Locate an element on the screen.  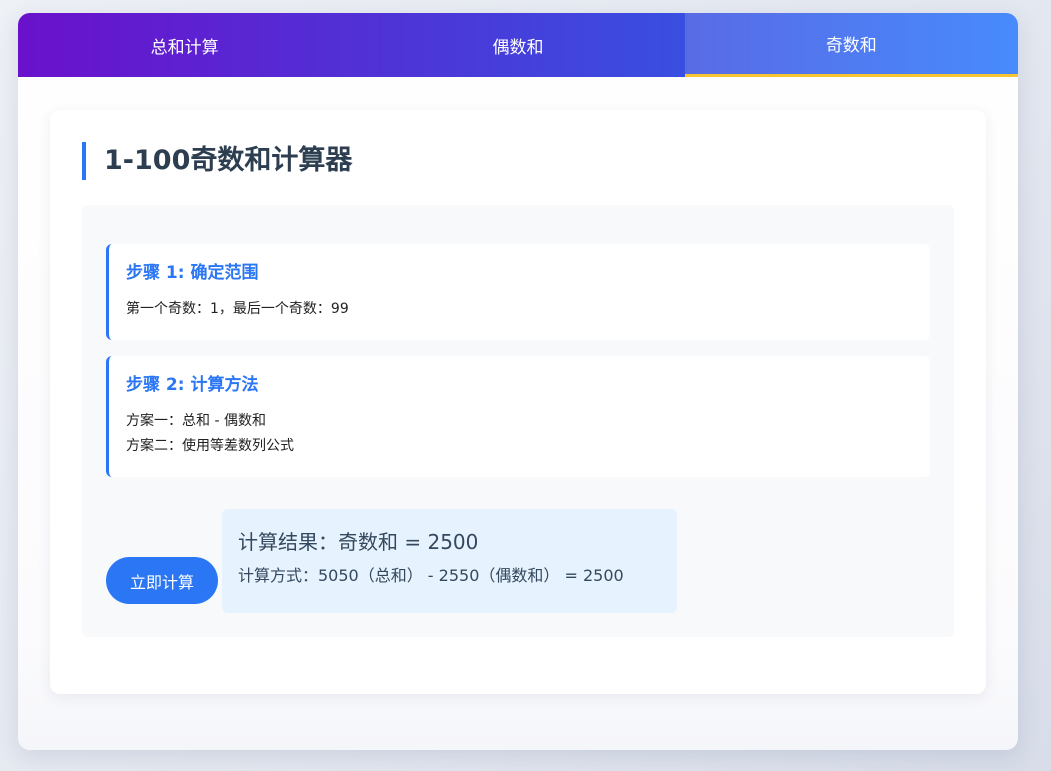
step-card-range: 步骤 1: 确定范围 第一个奇数：1，最后一个奇数：99 is located at coordinates (518, 292).